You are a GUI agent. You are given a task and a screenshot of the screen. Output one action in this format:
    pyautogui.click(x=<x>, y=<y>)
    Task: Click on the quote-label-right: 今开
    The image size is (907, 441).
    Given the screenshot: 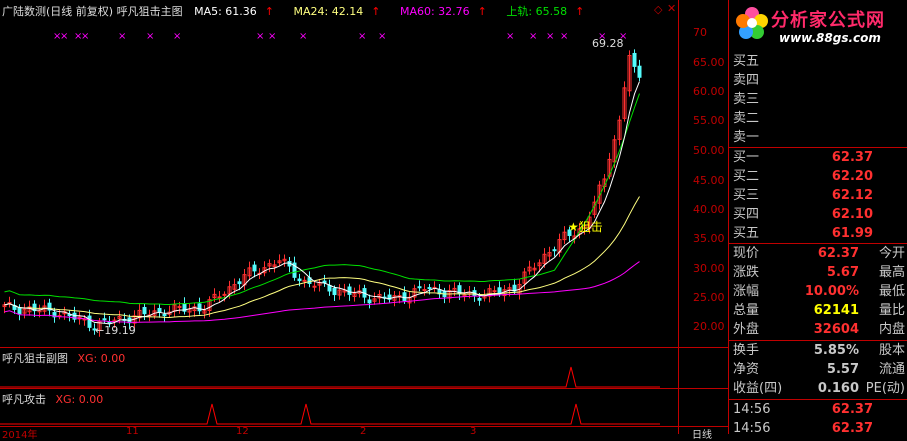 What is the action you would take?
    pyautogui.click(x=891, y=253)
    